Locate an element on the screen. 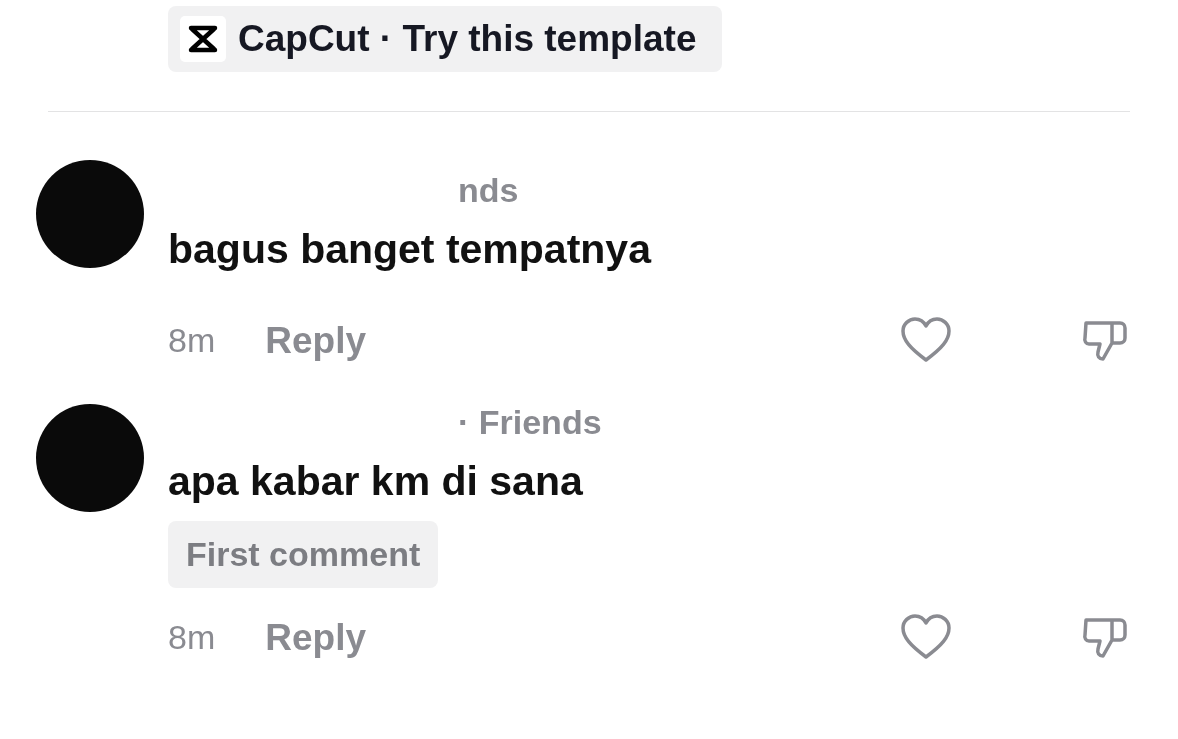  first-comment-tag: First comment is located at coordinates (303, 554).